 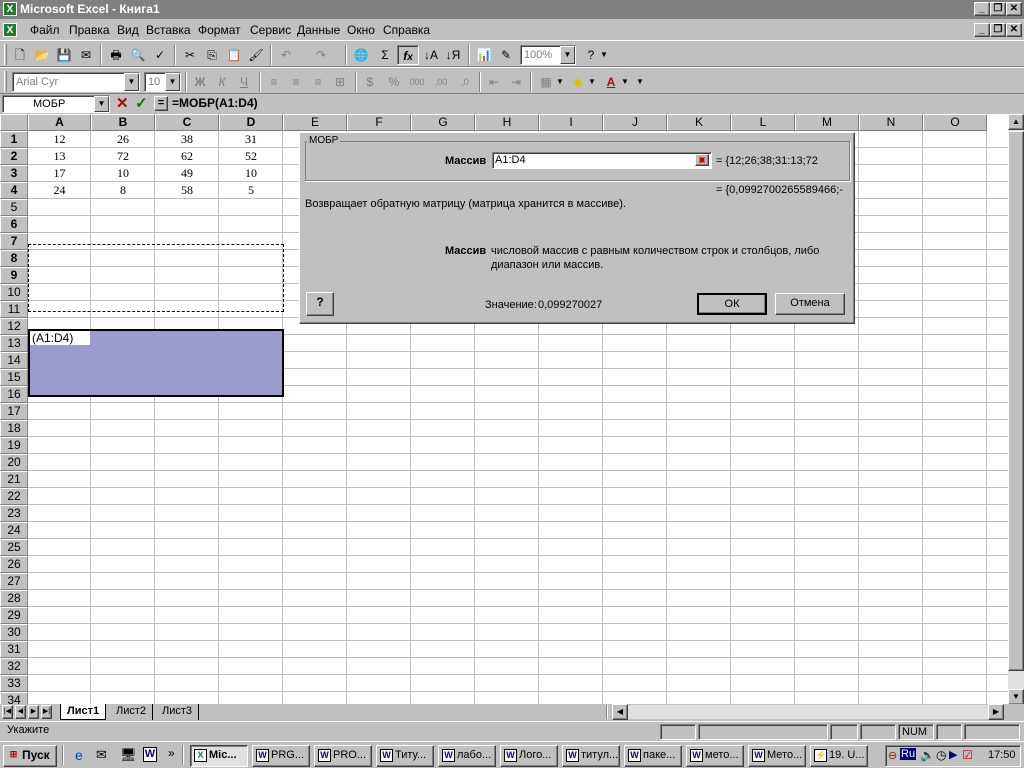 What do you see at coordinates (123, 122) in the screenshot?
I see `column-header-b: B` at bounding box center [123, 122].